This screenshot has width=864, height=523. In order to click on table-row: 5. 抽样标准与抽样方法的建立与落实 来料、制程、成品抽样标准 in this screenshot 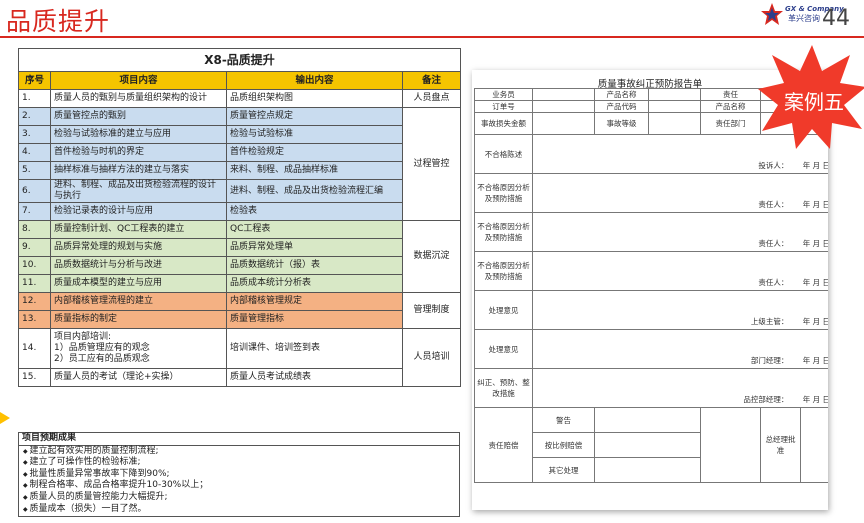, I will do `click(239, 170)`.